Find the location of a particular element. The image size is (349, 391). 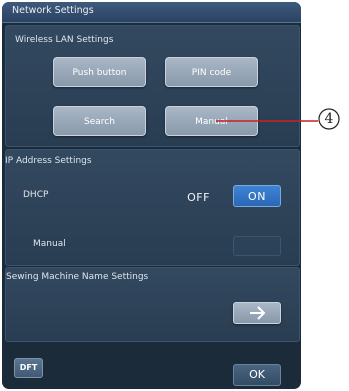

ip-address-section-label: IP Address Settings is located at coordinates (48, 161).